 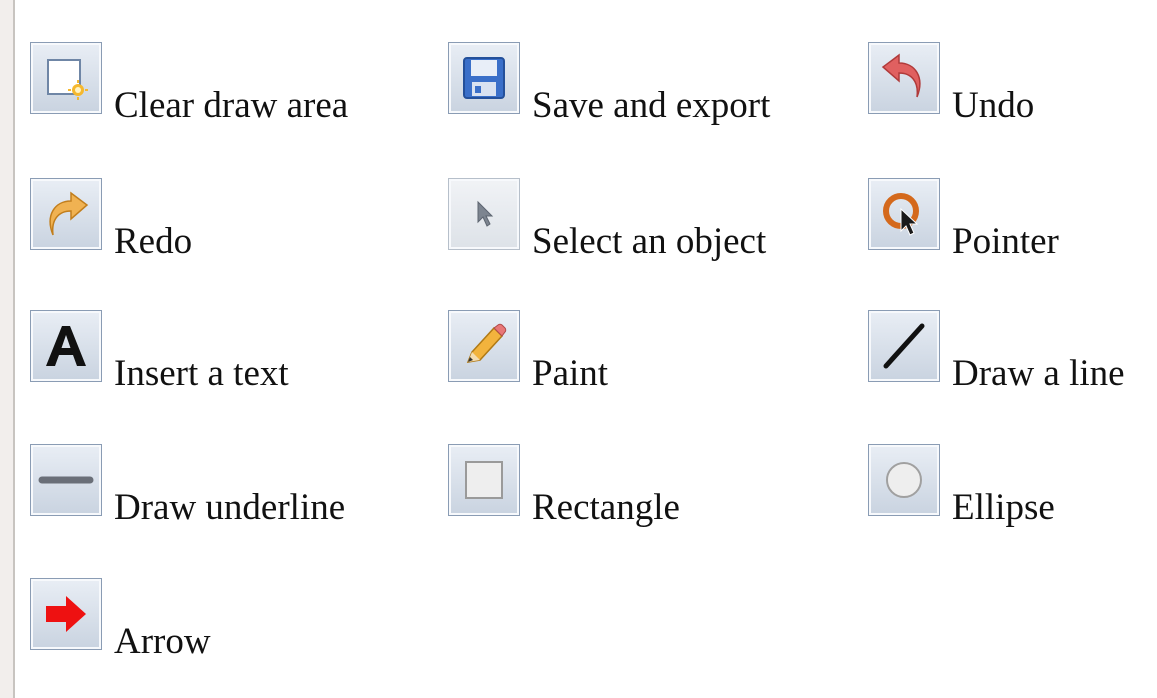 I want to click on select-an-object-button, so click(x=484, y=214).